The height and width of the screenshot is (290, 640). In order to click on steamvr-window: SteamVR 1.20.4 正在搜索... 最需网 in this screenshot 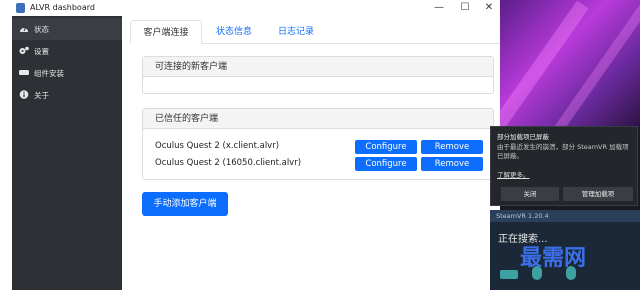, I will do `click(565, 250)`.